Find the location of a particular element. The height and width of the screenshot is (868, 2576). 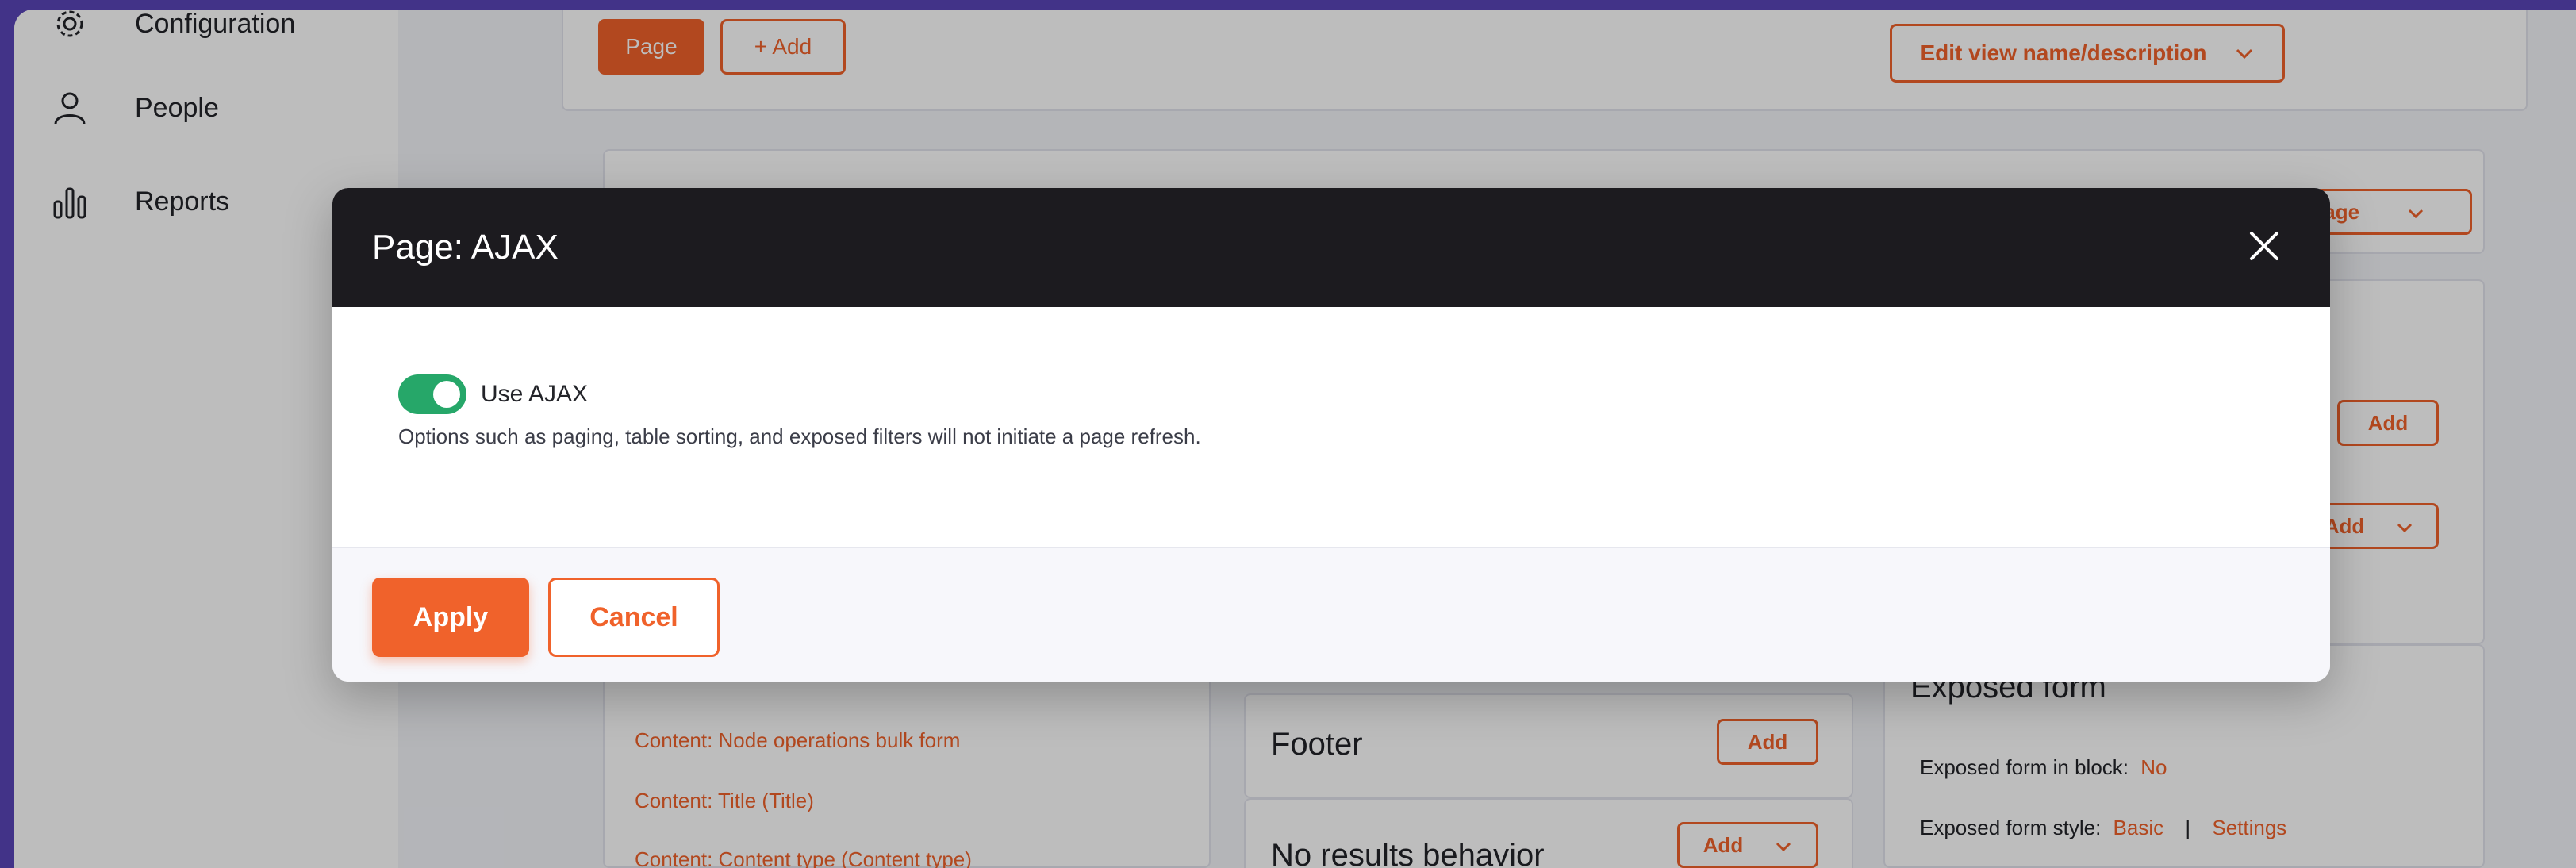

use-ajax-label: Use AJAX is located at coordinates (534, 394).